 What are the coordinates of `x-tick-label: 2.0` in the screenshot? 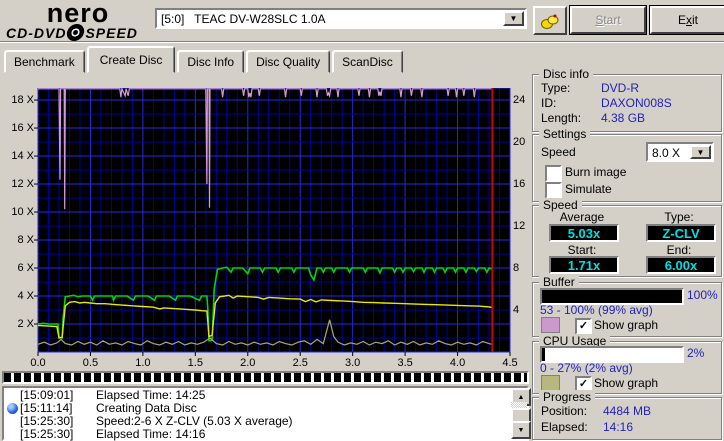 It's located at (248, 363).